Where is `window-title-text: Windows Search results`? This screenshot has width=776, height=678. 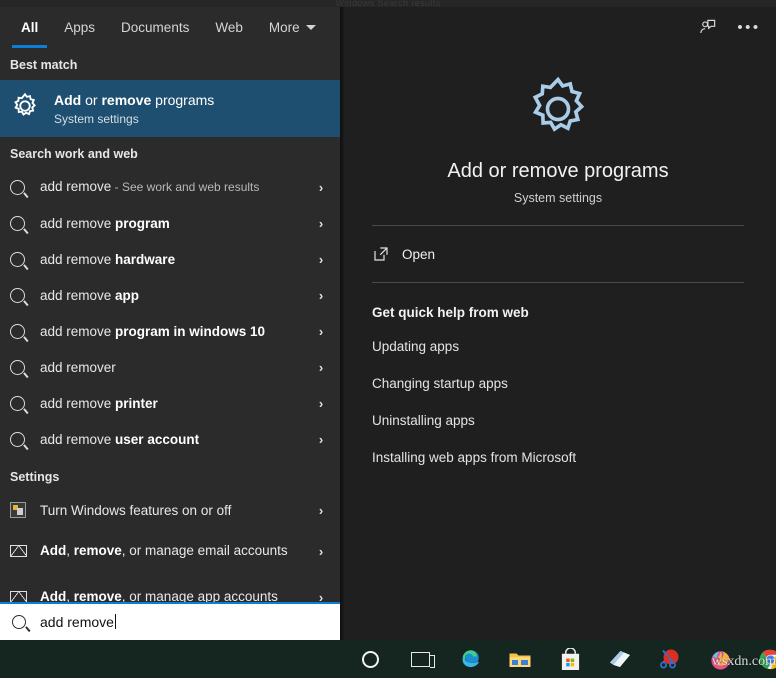 window-title-text: Windows Search results is located at coordinates (388, 3).